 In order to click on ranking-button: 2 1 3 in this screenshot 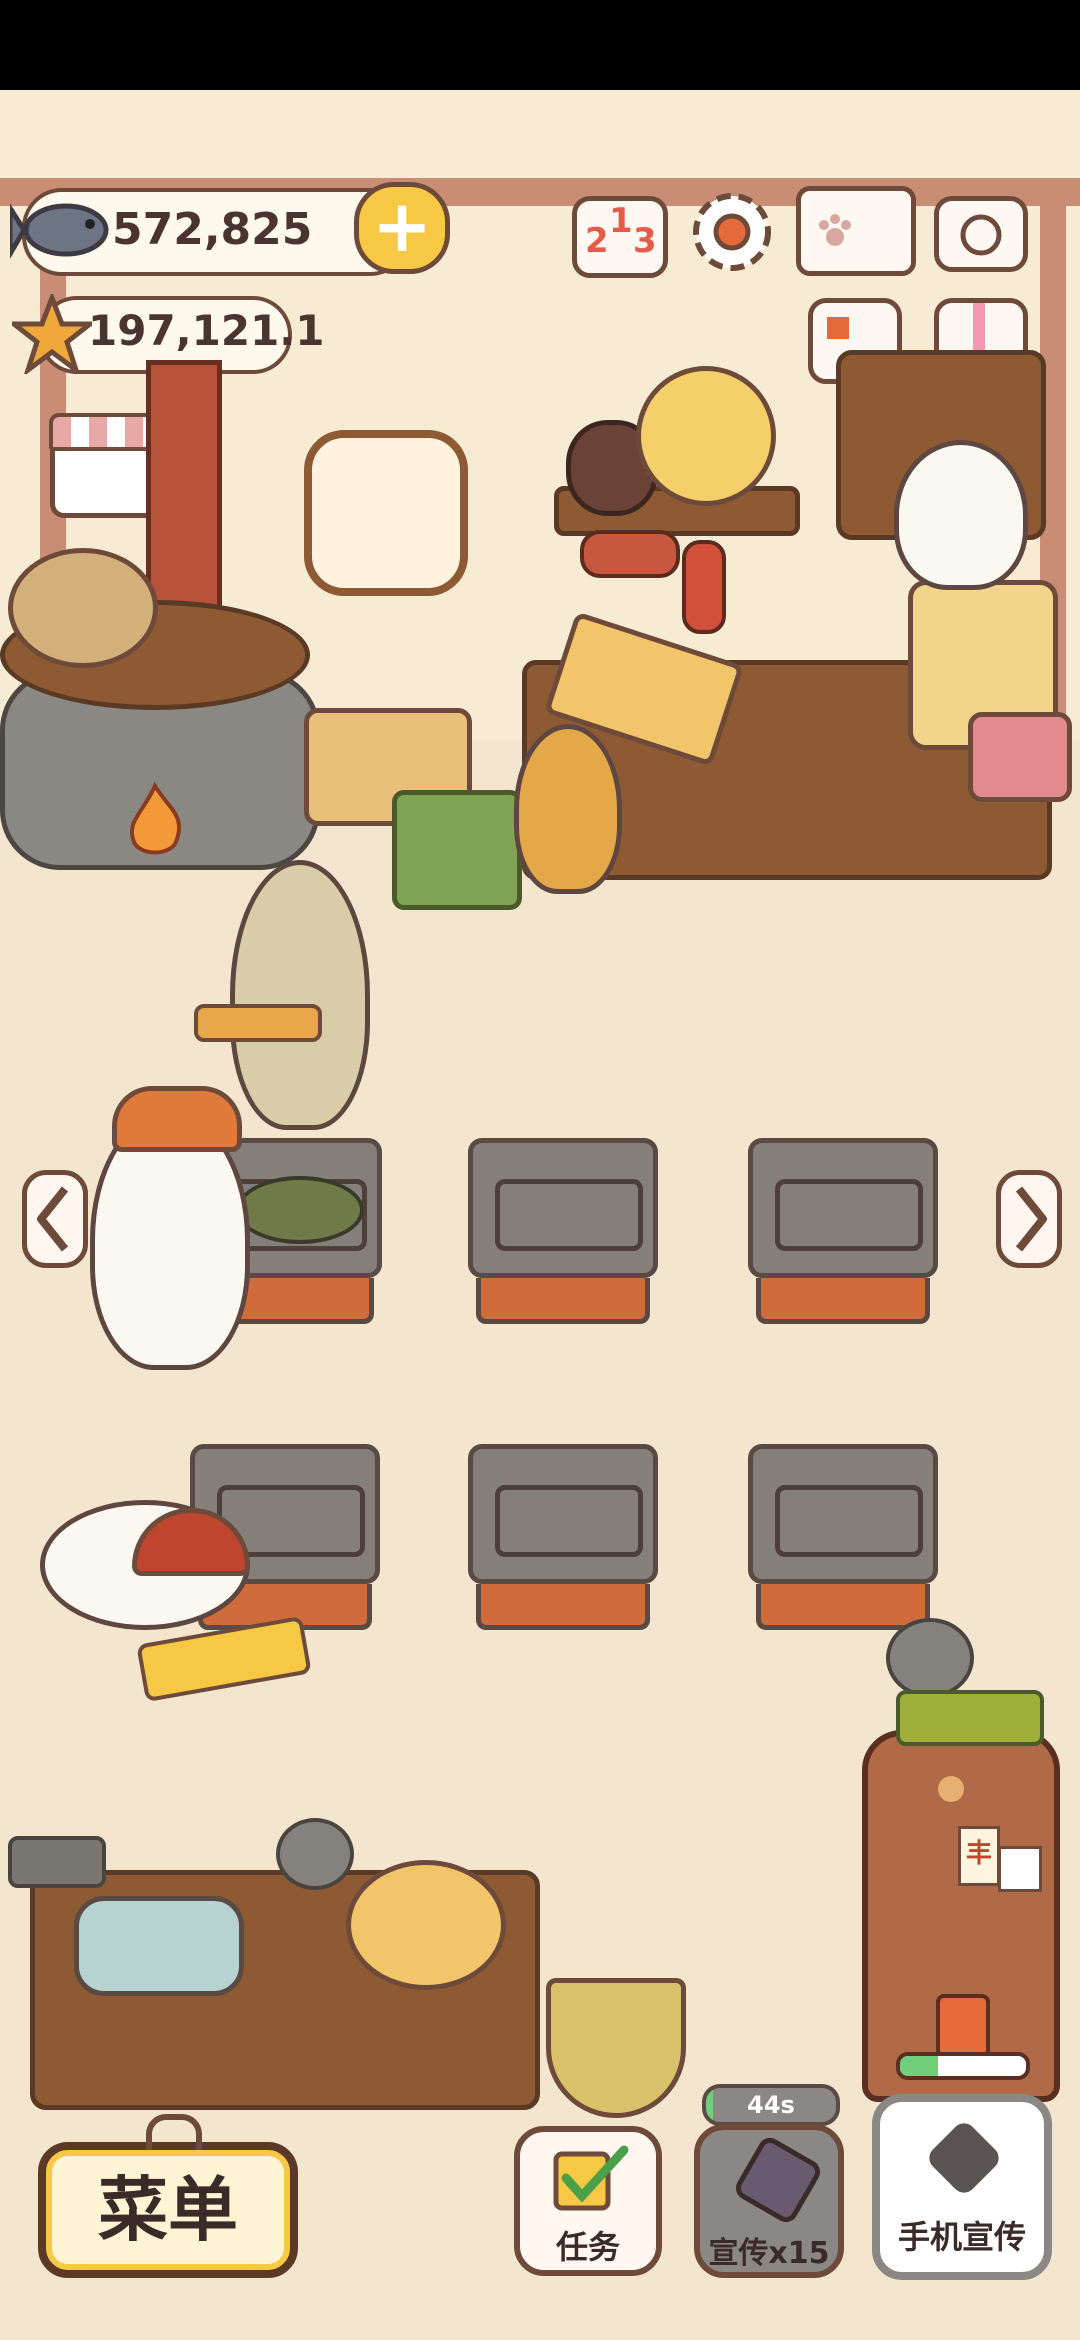, I will do `click(620, 237)`.